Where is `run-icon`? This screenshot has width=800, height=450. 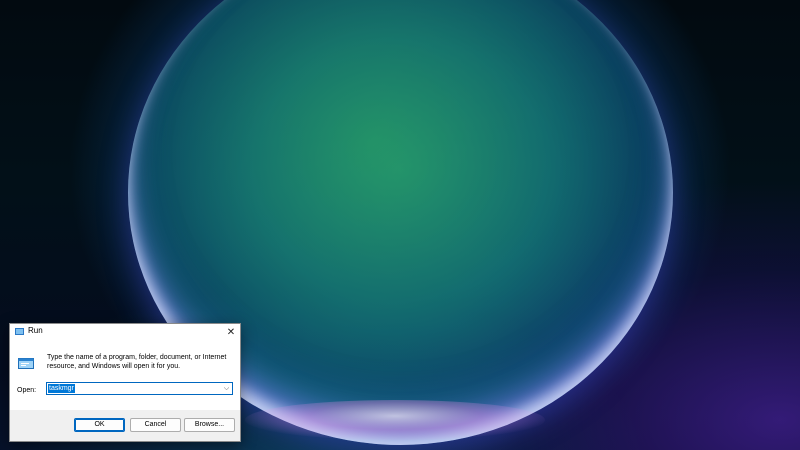 run-icon is located at coordinates (19, 331).